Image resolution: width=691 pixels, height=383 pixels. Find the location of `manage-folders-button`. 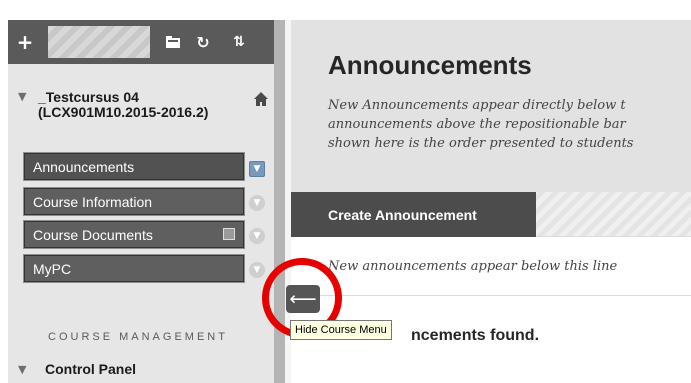

manage-folders-button is located at coordinates (173, 42).